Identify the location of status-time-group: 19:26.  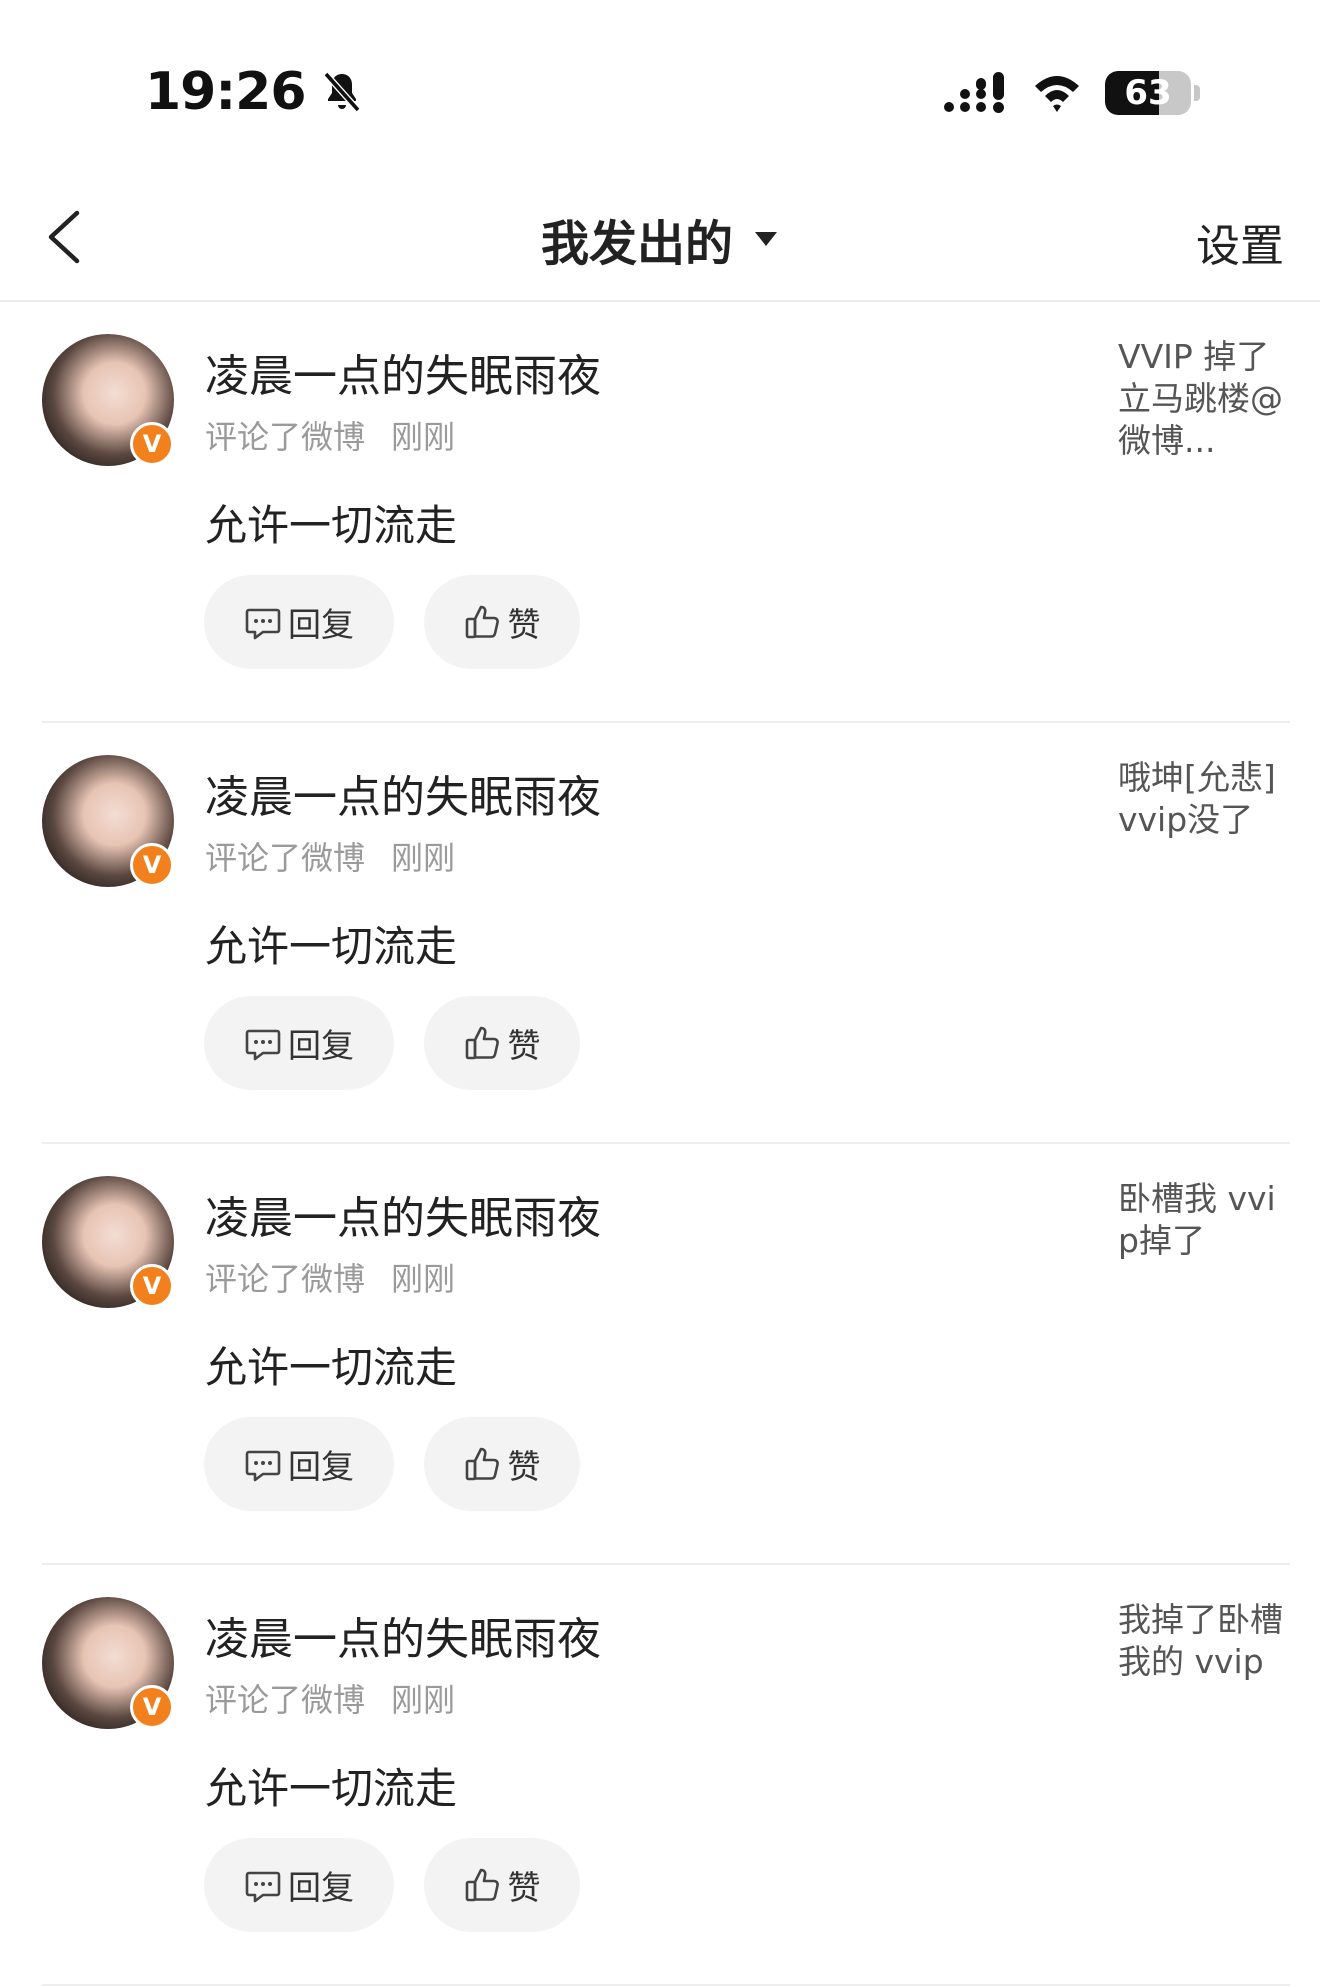
(255, 92).